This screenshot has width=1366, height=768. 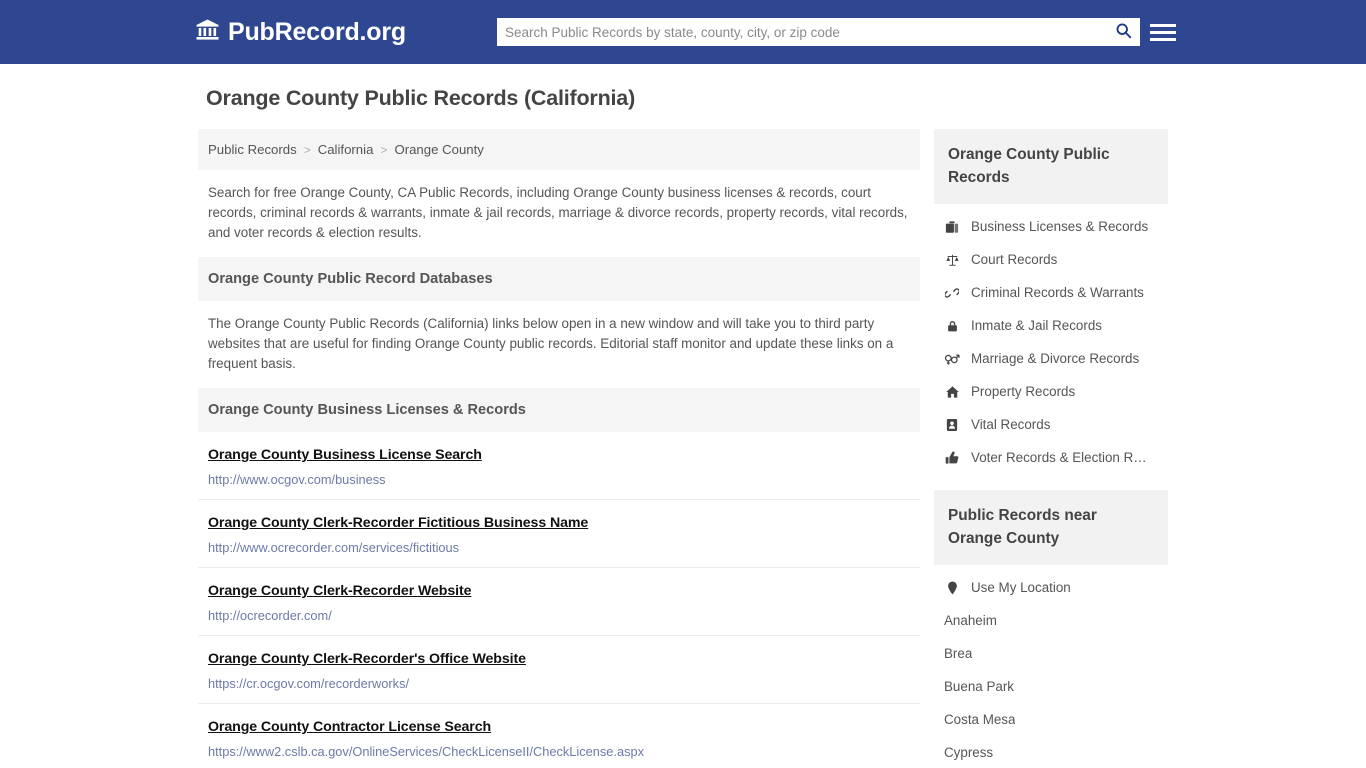 I want to click on record-link-title: Orange County Contractor License Search, so click(x=349, y=727).